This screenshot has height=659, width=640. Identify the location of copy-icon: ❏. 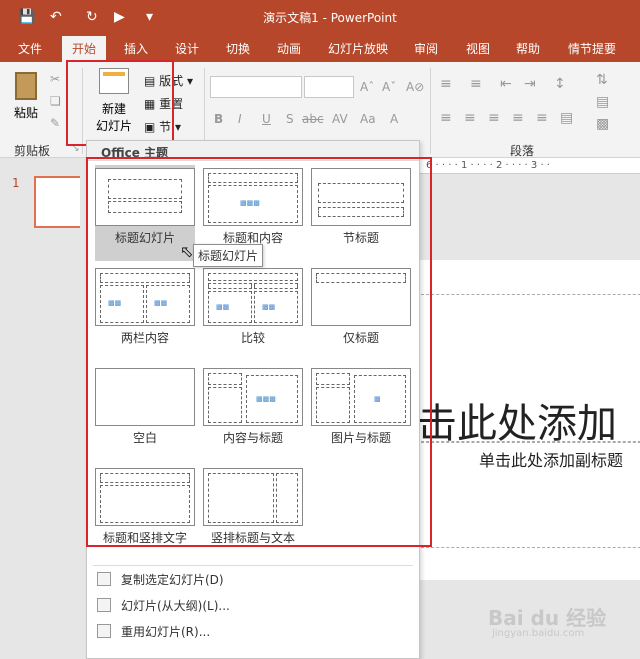
(55, 101).